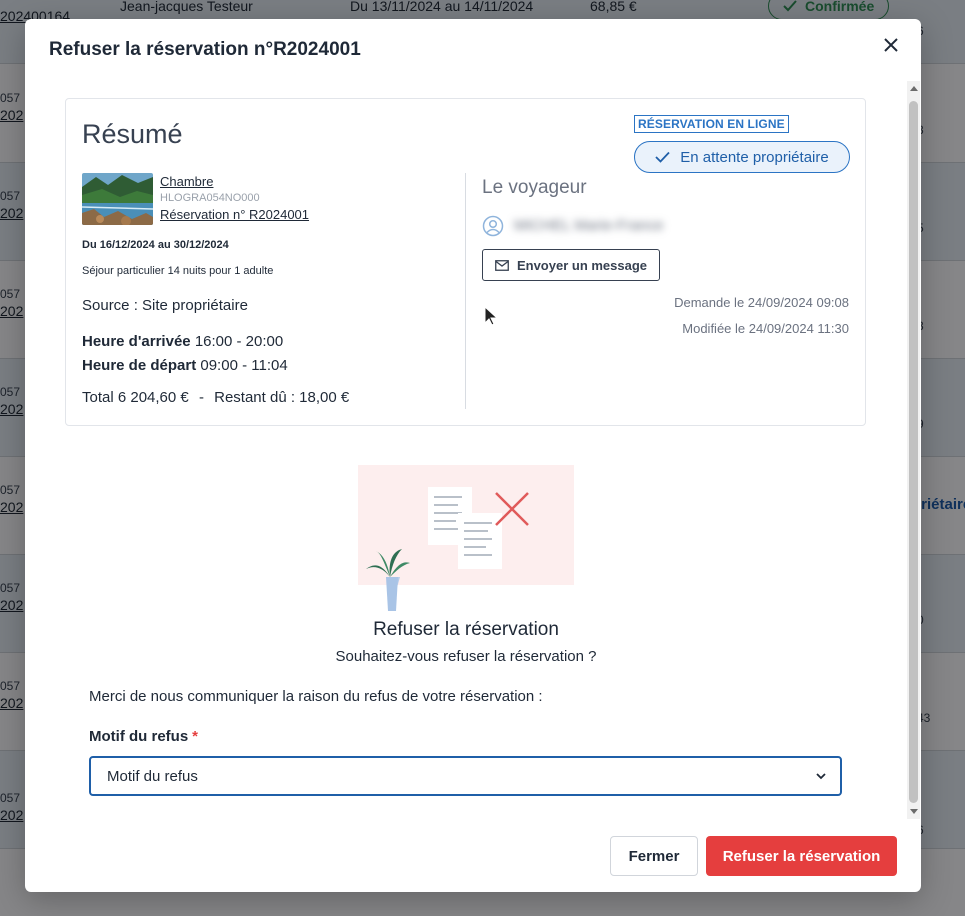 This screenshot has width=965, height=916. What do you see at coordinates (117, 199) in the screenshot?
I see `room-thumbnail` at bounding box center [117, 199].